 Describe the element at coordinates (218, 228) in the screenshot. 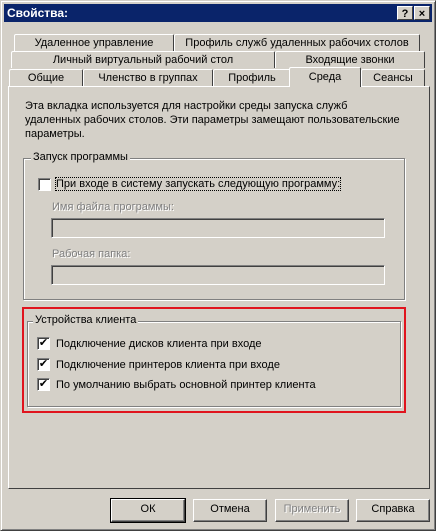

I see `program-filename-field` at that location.